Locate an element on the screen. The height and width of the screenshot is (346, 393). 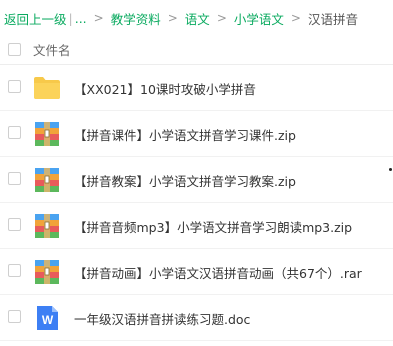
column-header-filename: 文件名 is located at coordinates (52, 49).